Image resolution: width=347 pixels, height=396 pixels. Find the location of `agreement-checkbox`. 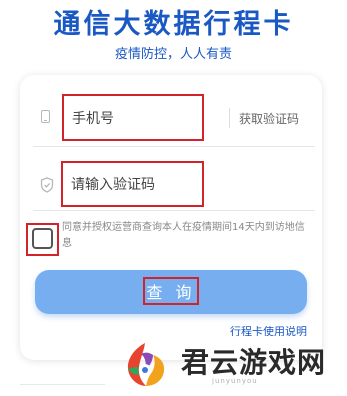

agreement-checkbox is located at coordinates (42, 238).